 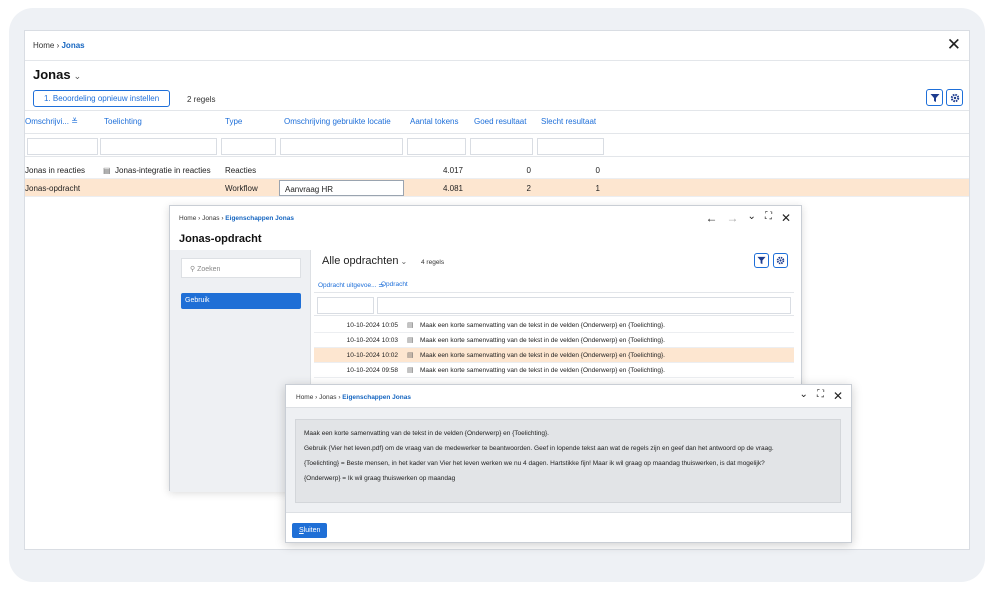 I want to click on filter-input-opdracht, so click(x=584, y=305).